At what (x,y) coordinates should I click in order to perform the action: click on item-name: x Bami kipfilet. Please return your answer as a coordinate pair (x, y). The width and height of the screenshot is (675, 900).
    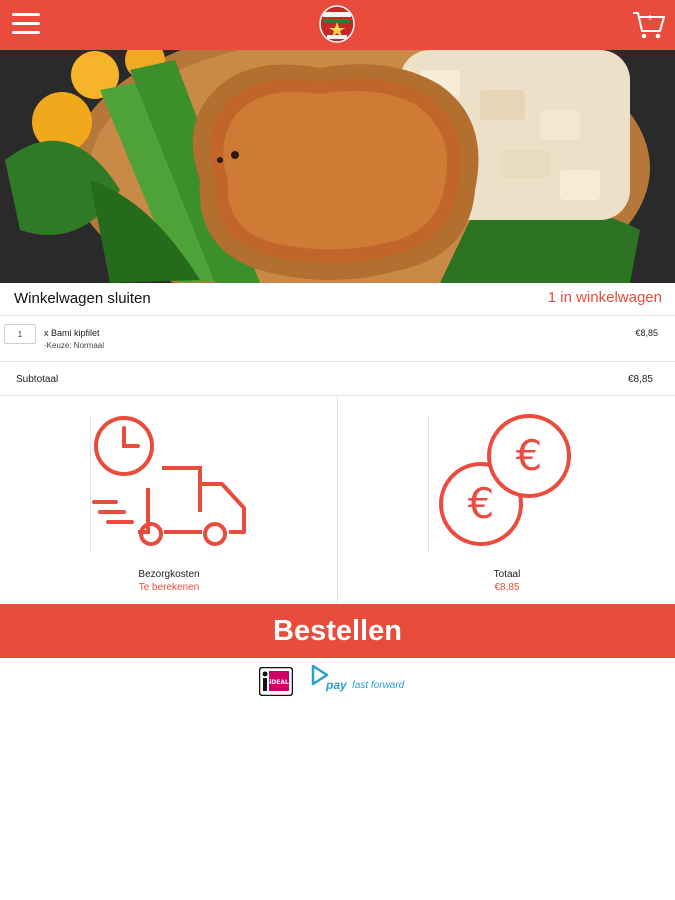
    Looking at the image, I should click on (72, 333).